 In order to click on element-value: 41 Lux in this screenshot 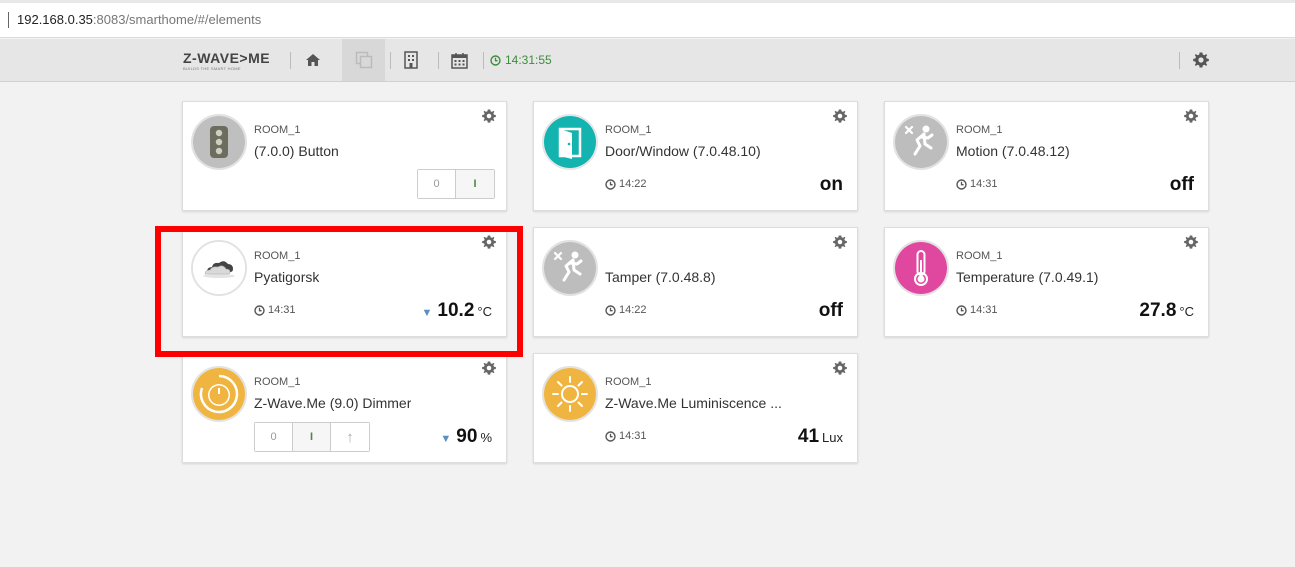, I will do `click(820, 436)`.